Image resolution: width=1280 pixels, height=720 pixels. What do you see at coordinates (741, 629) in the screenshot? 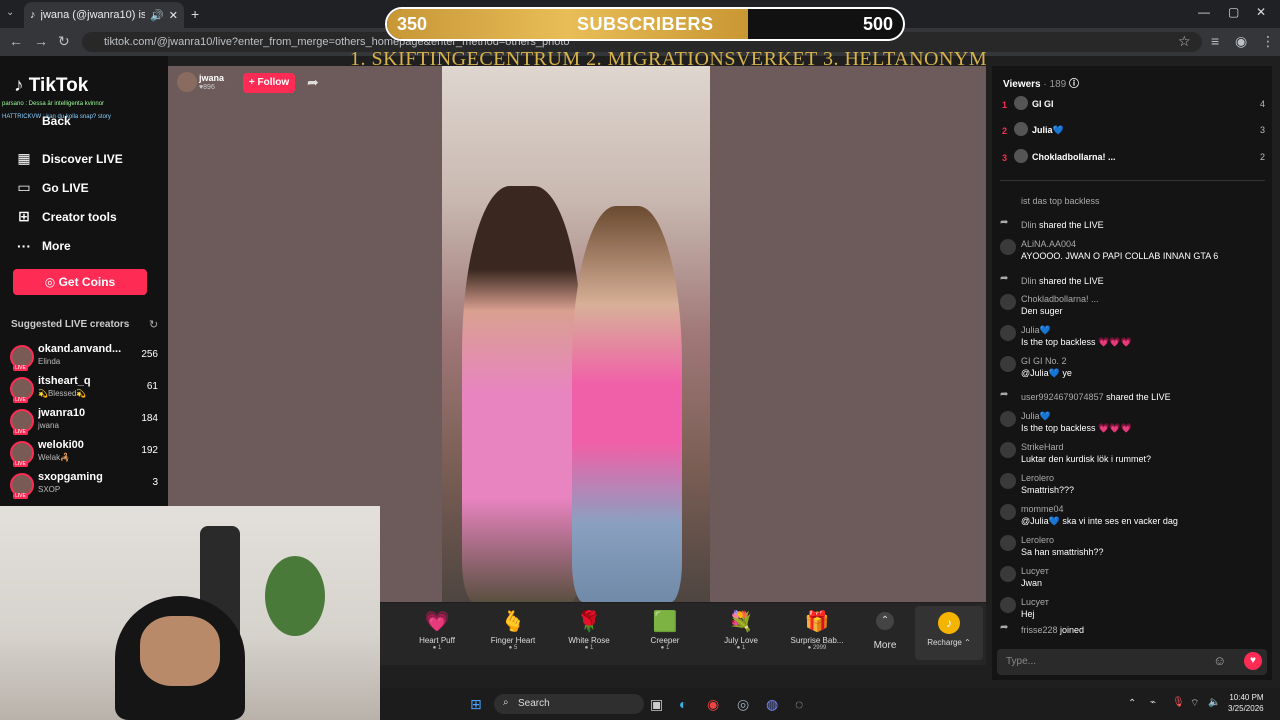
I see `gift-item: 💐 July Love ● 1` at bounding box center [741, 629].